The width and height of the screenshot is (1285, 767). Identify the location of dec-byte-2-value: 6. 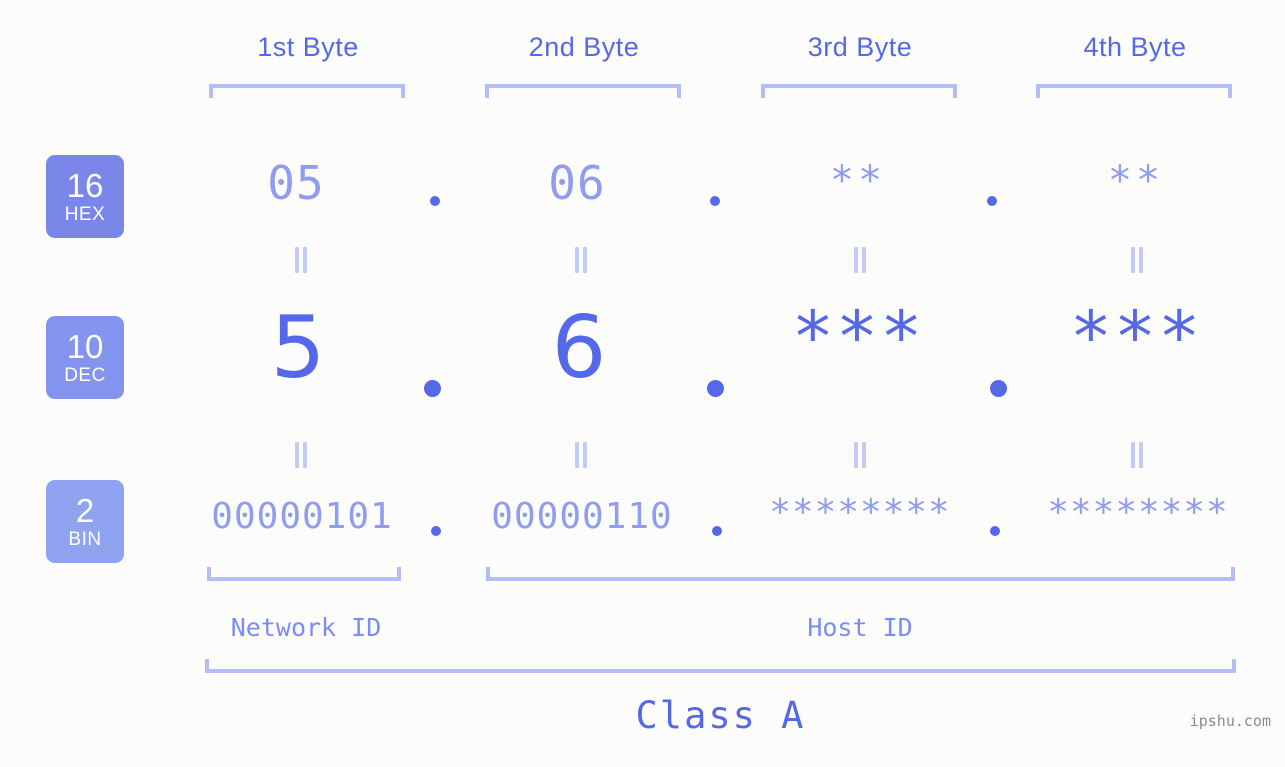
(579, 348).